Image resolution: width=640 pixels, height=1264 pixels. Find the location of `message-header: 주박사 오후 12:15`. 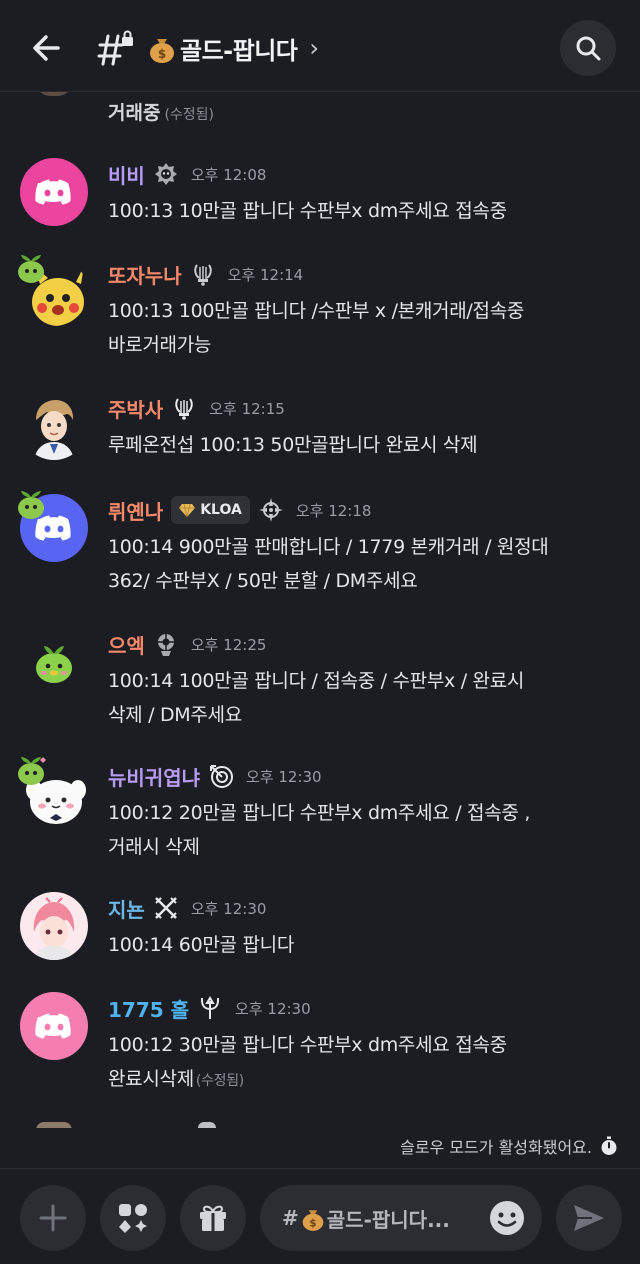

message-header: 주박사 오후 12:15 is located at coordinates (196, 408).